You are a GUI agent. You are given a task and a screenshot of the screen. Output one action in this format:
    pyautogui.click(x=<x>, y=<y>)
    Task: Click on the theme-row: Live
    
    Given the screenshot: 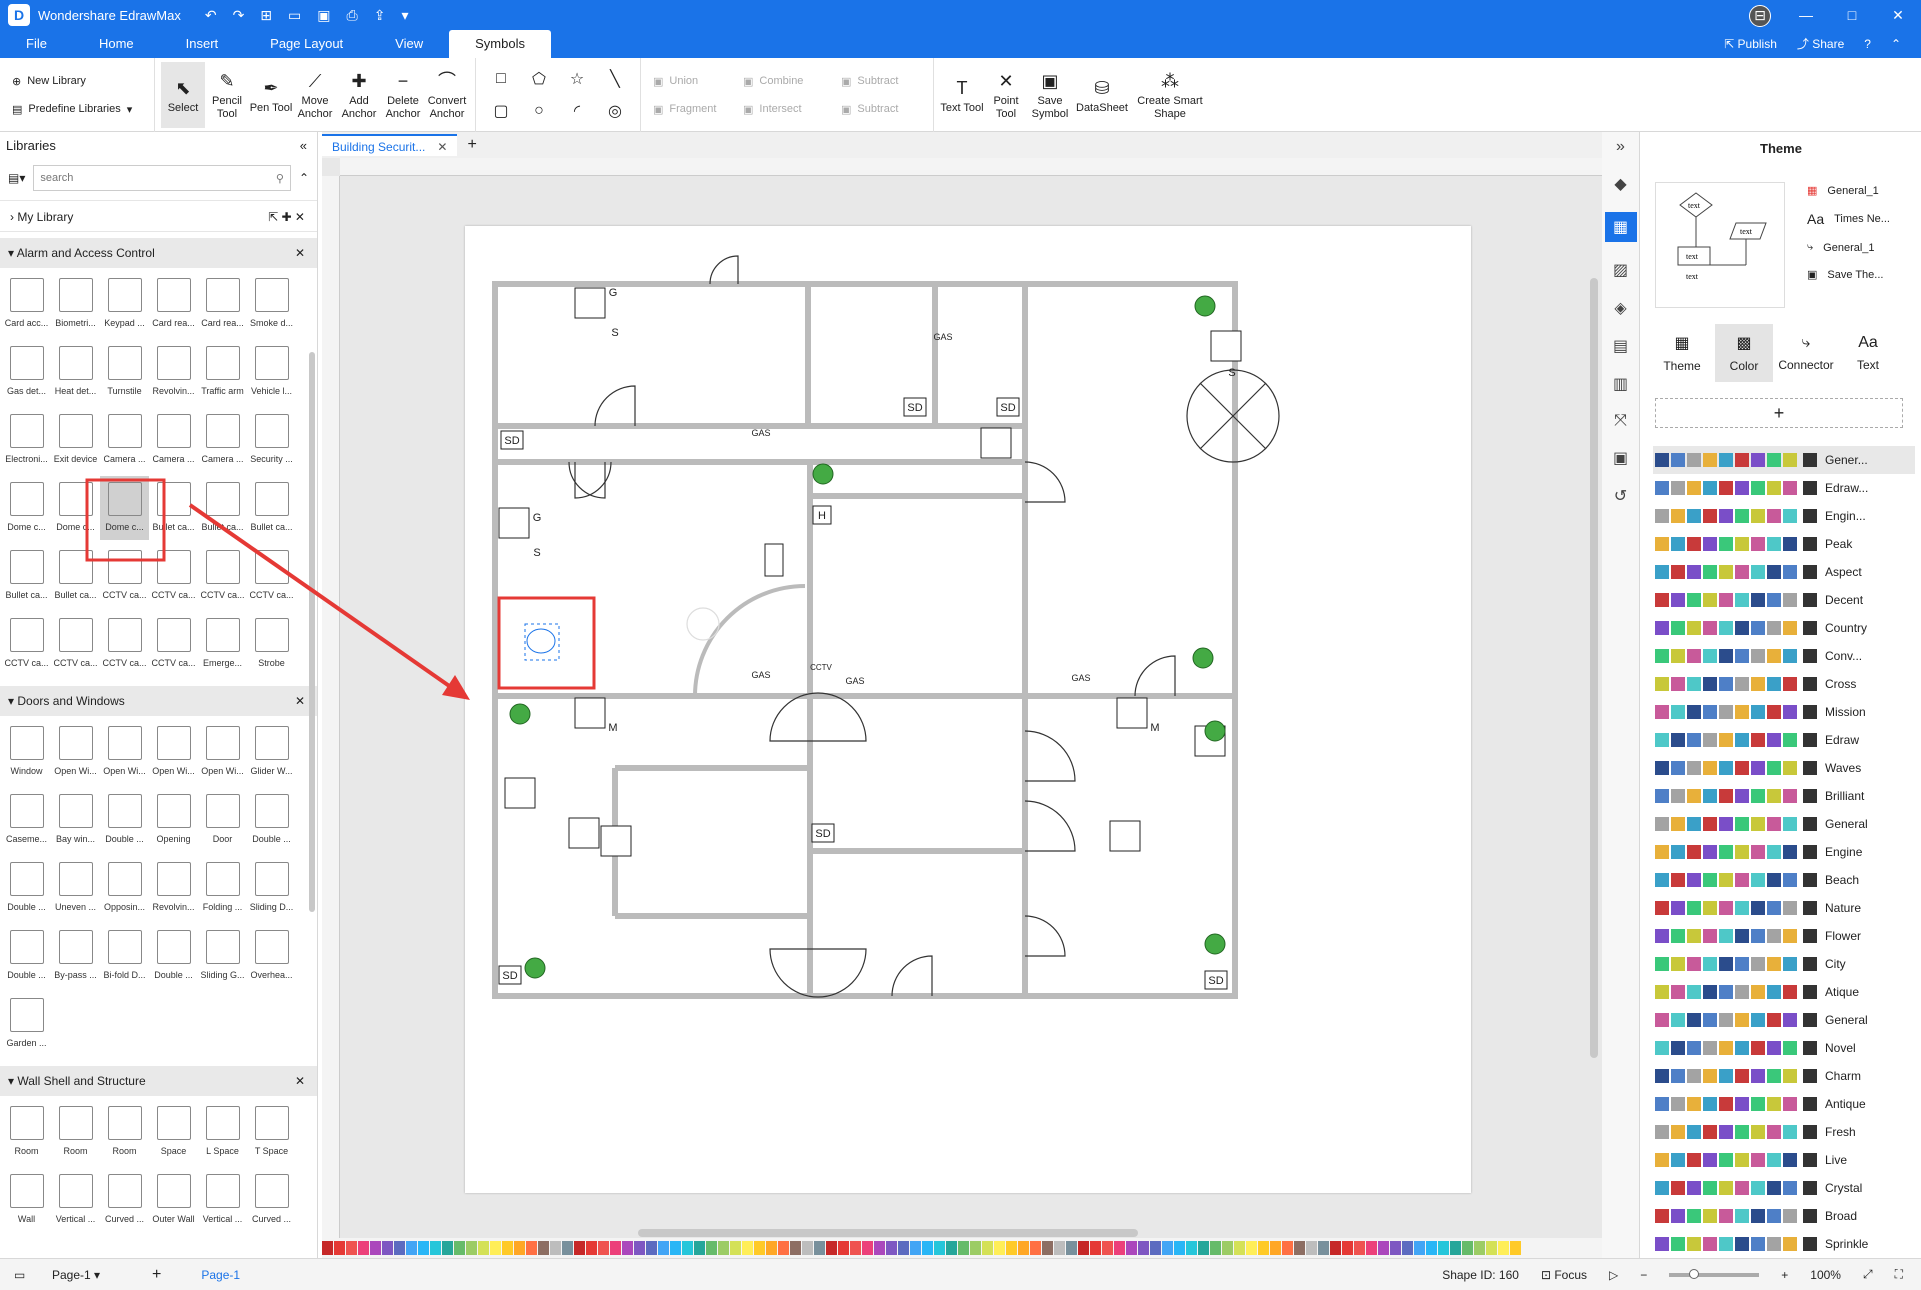 What is the action you would take?
    pyautogui.click(x=1784, y=1160)
    